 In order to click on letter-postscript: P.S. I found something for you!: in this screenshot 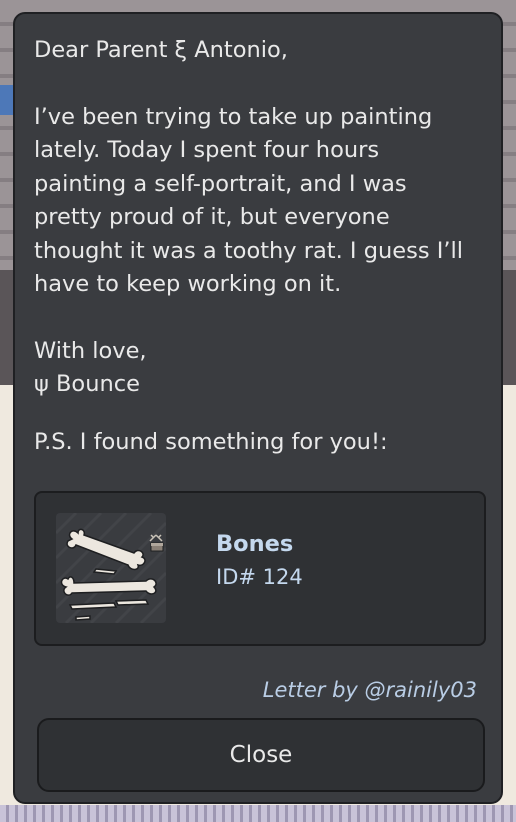, I will do `click(211, 441)`.